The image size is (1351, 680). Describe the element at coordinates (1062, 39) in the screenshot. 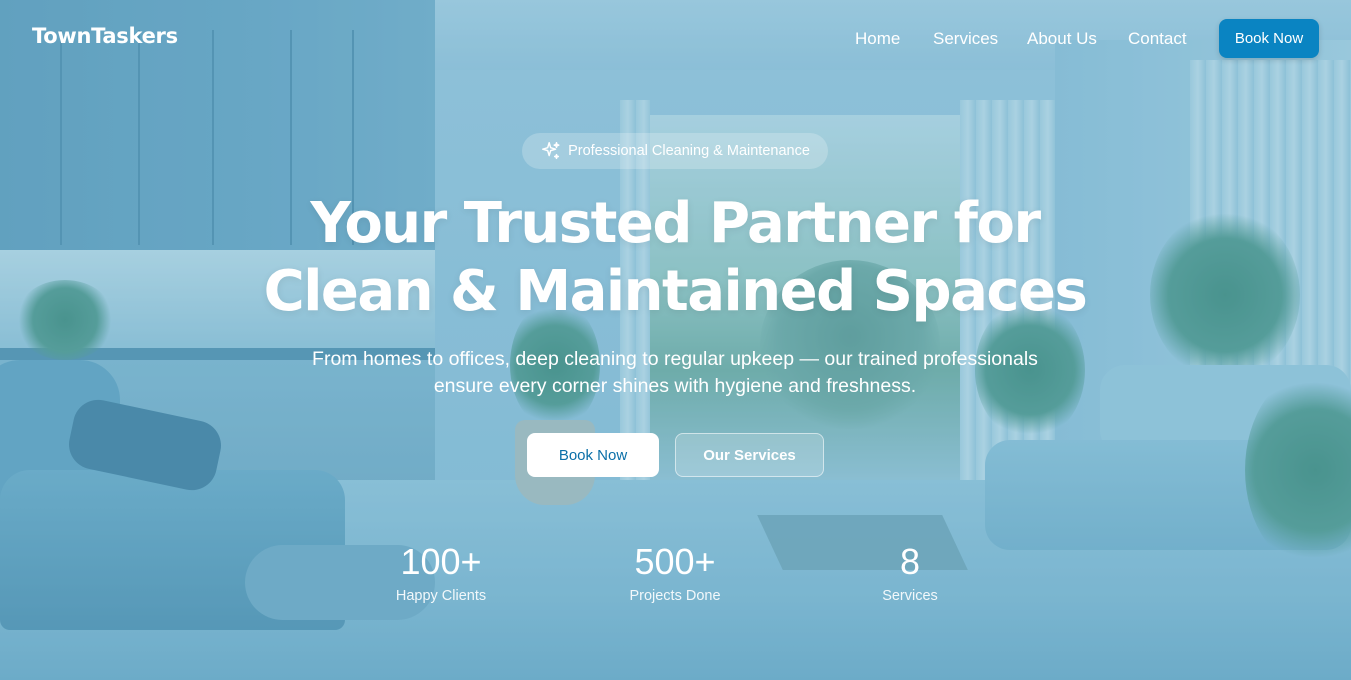

I see `nav-link-about-us: About Us` at that location.